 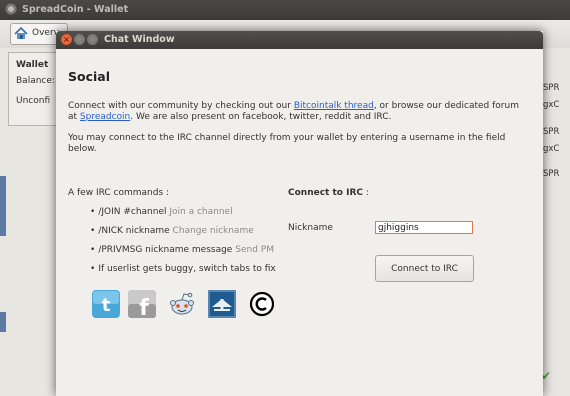 What do you see at coordinates (134, 231) in the screenshot?
I see `irc-command-text: /NICK nickname` at bounding box center [134, 231].